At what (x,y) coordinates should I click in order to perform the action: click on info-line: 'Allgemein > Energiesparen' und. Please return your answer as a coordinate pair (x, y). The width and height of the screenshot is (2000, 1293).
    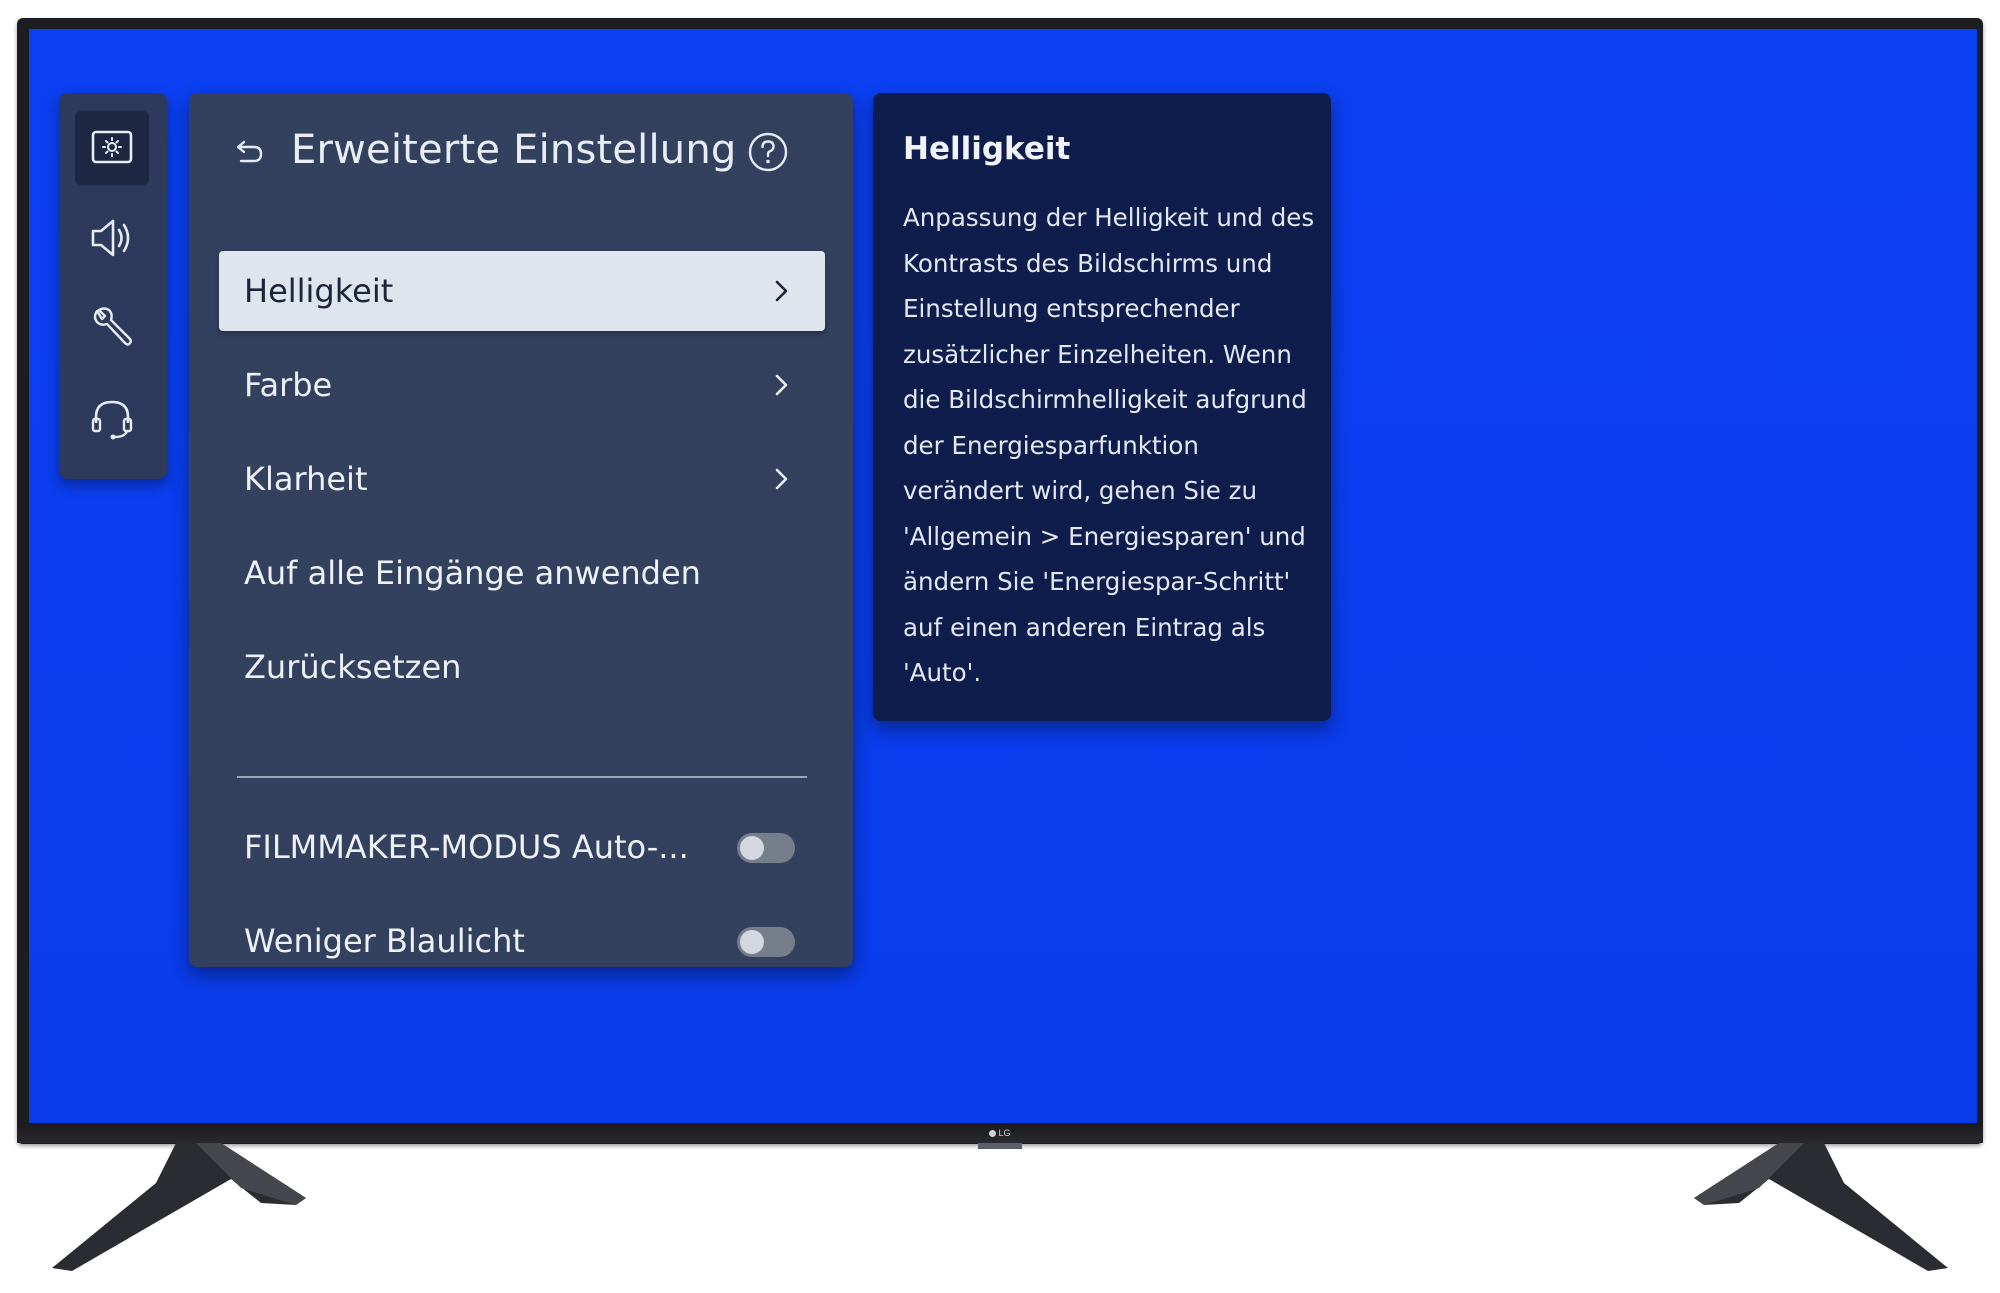
    Looking at the image, I should click on (1104, 536).